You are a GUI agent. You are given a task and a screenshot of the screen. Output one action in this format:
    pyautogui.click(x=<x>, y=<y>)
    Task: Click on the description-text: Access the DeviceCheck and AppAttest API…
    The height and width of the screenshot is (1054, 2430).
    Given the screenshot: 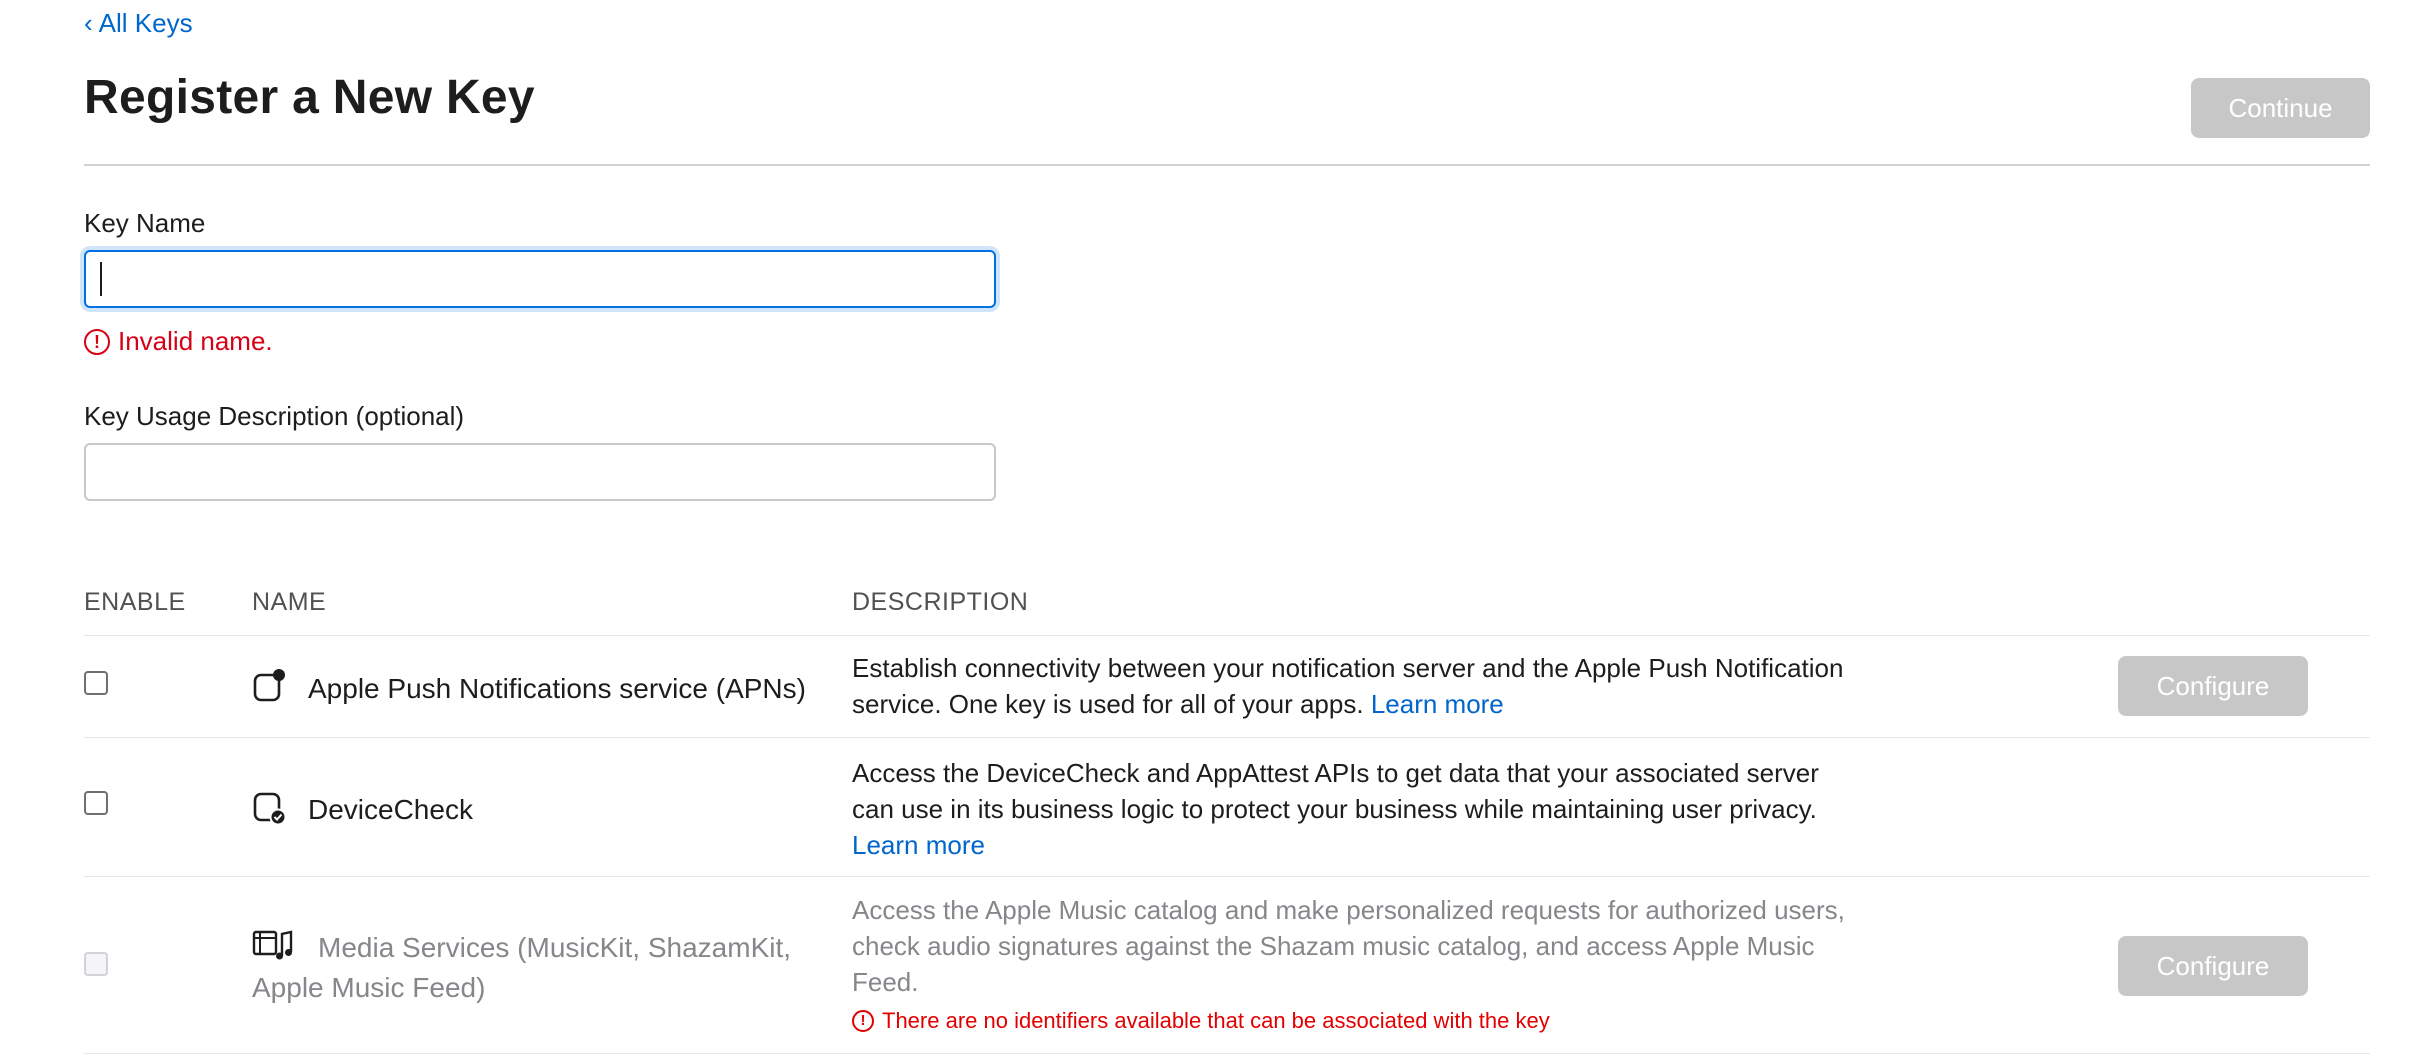 What is the action you would take?
    pyautogui.click(x=1335, y=791)
    